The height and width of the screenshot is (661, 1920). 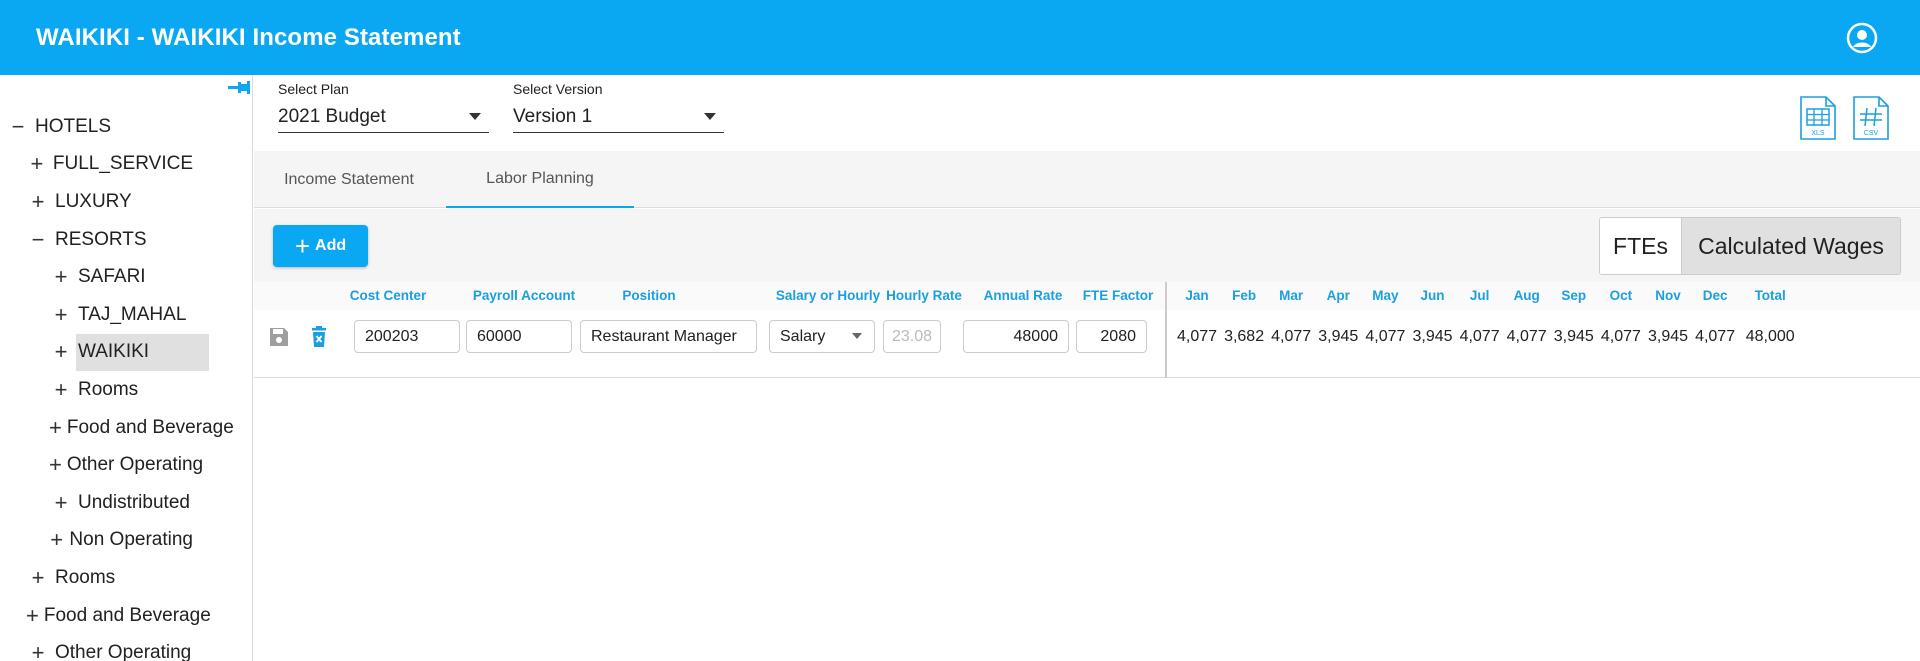 What do you see at coordinates (388, 296) in the screenshot?
I see `header-cost-center: Cost Center` at bounding box center [388, 296].